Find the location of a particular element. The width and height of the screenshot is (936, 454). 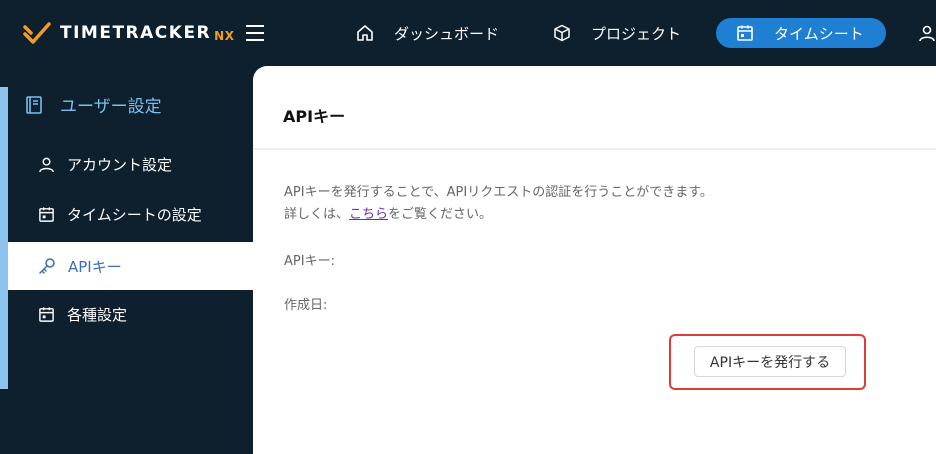

nav-project: プロジェクト is located at coordinates (617, 33).